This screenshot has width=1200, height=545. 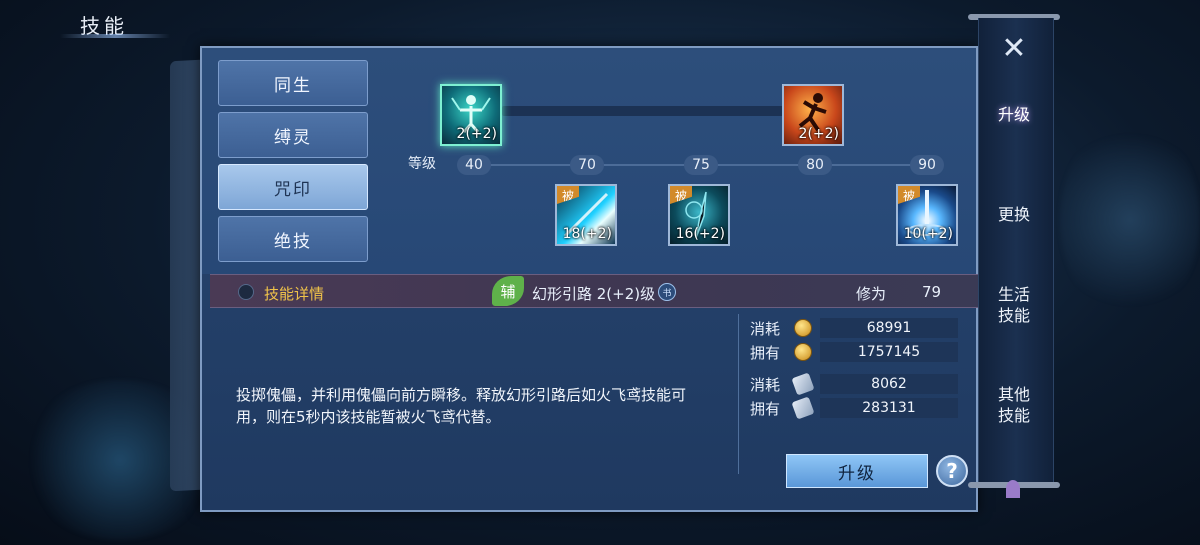 What do you see at coordinates (701, 165) in the screenshot?
I see `level-marker: 75` at bounding box center [701, 165].